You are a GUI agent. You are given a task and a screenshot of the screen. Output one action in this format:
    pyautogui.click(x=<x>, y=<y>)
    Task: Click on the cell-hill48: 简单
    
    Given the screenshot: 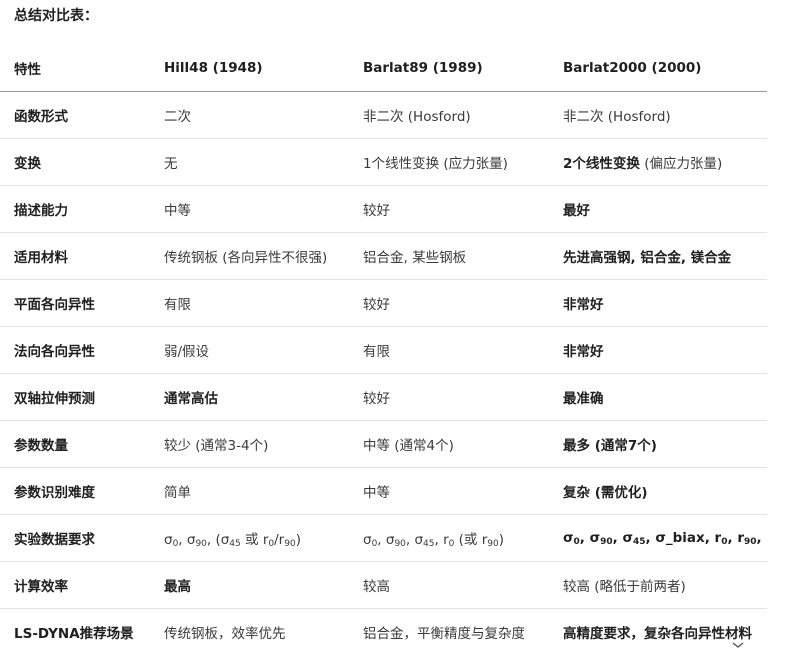 What is the action you would take?
    pyautogui.click(x=249, y=491)
    